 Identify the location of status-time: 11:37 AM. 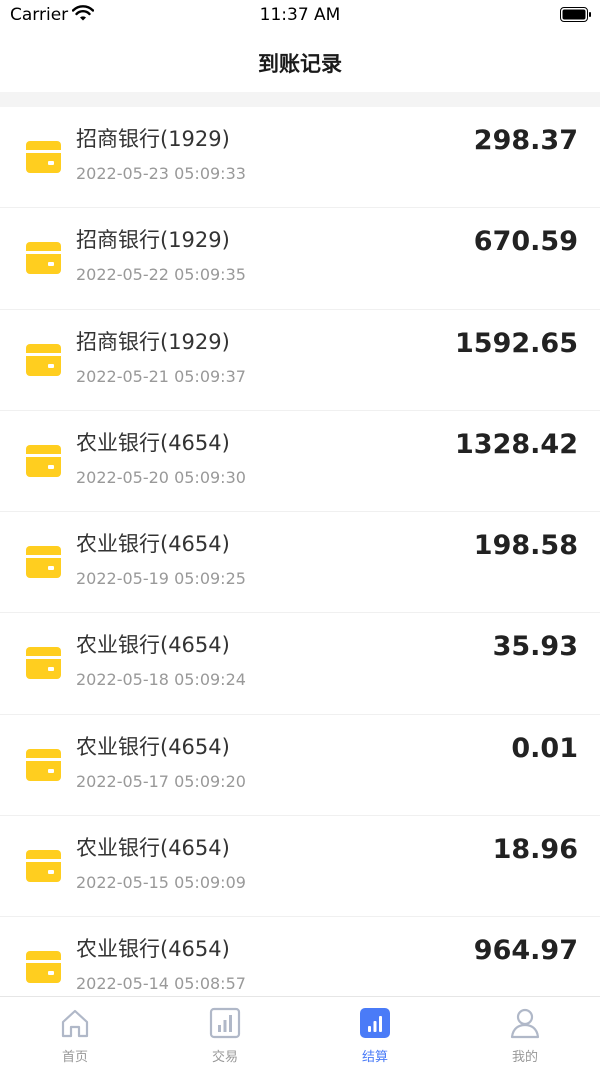
(300, 15).